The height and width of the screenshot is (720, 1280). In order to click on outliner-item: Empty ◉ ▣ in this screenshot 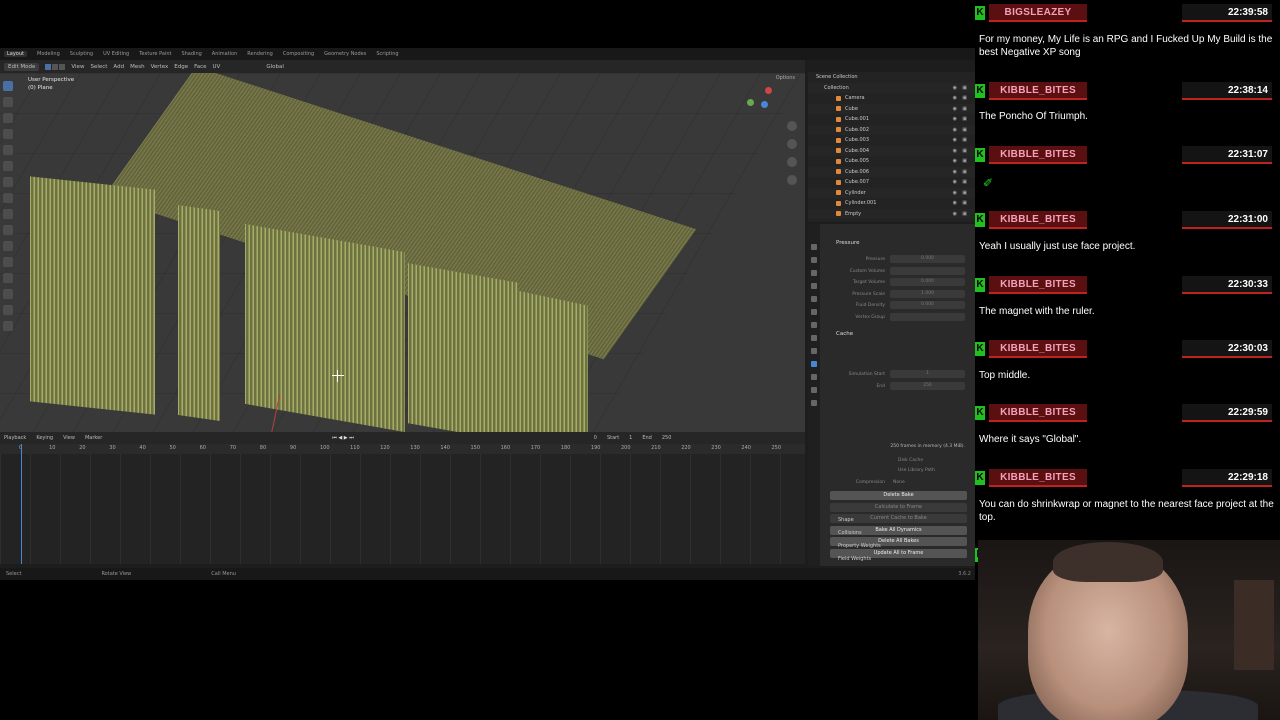, I will do `click(891, 213)`.